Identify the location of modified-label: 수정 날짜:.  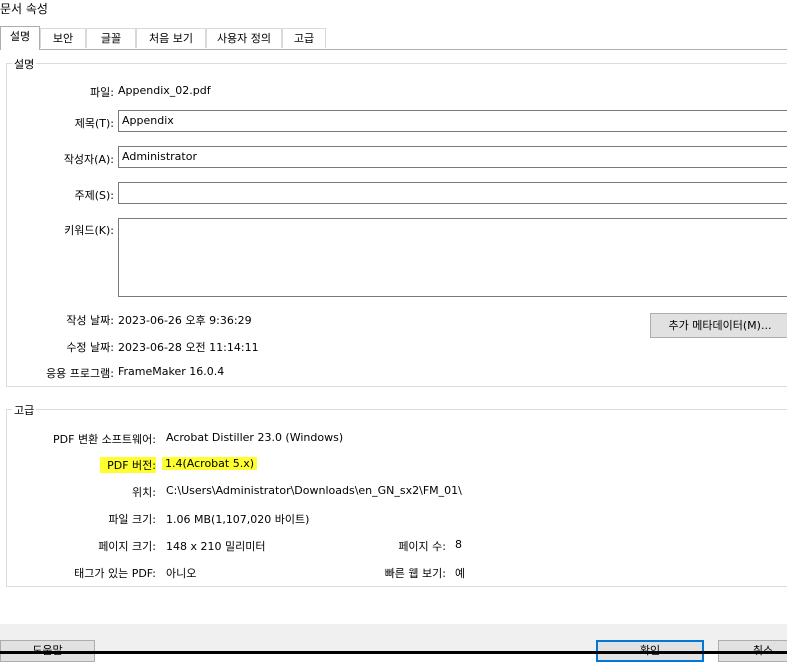
(90, 347).